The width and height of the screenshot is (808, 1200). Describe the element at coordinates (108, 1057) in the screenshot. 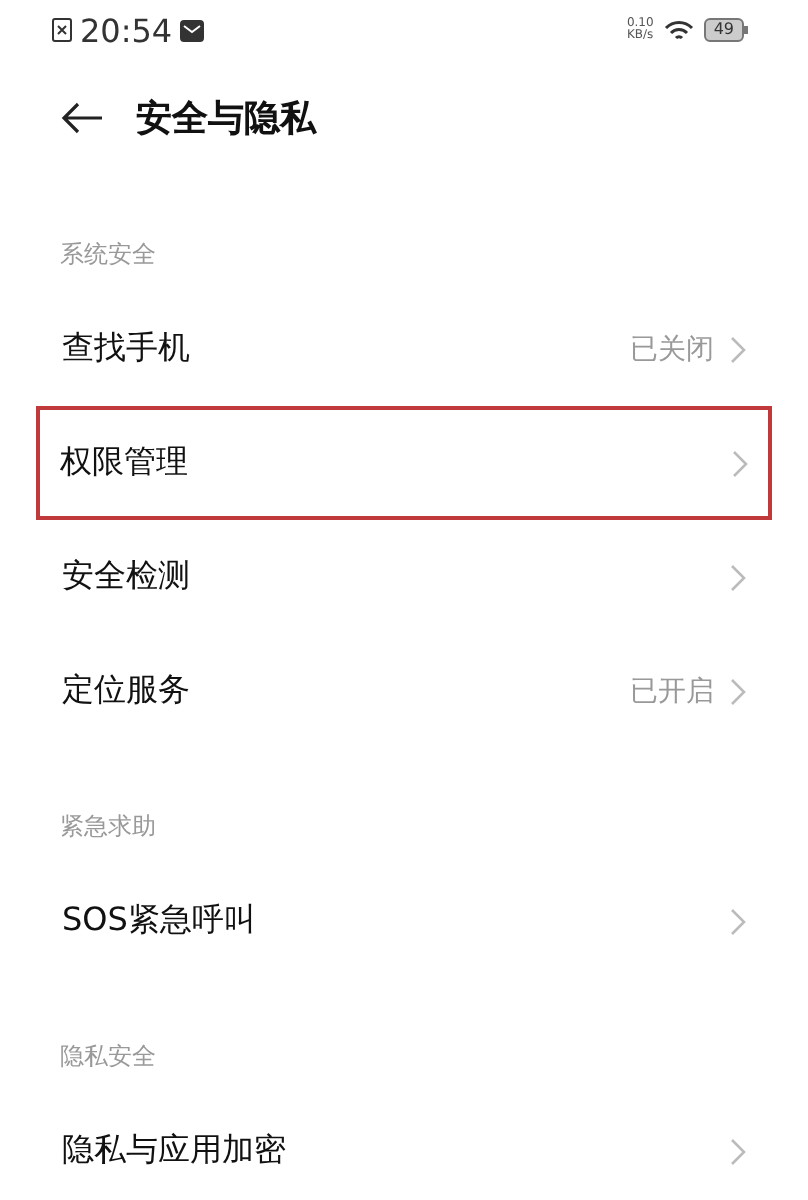

I see `section-title: 隐私安全` at that location.